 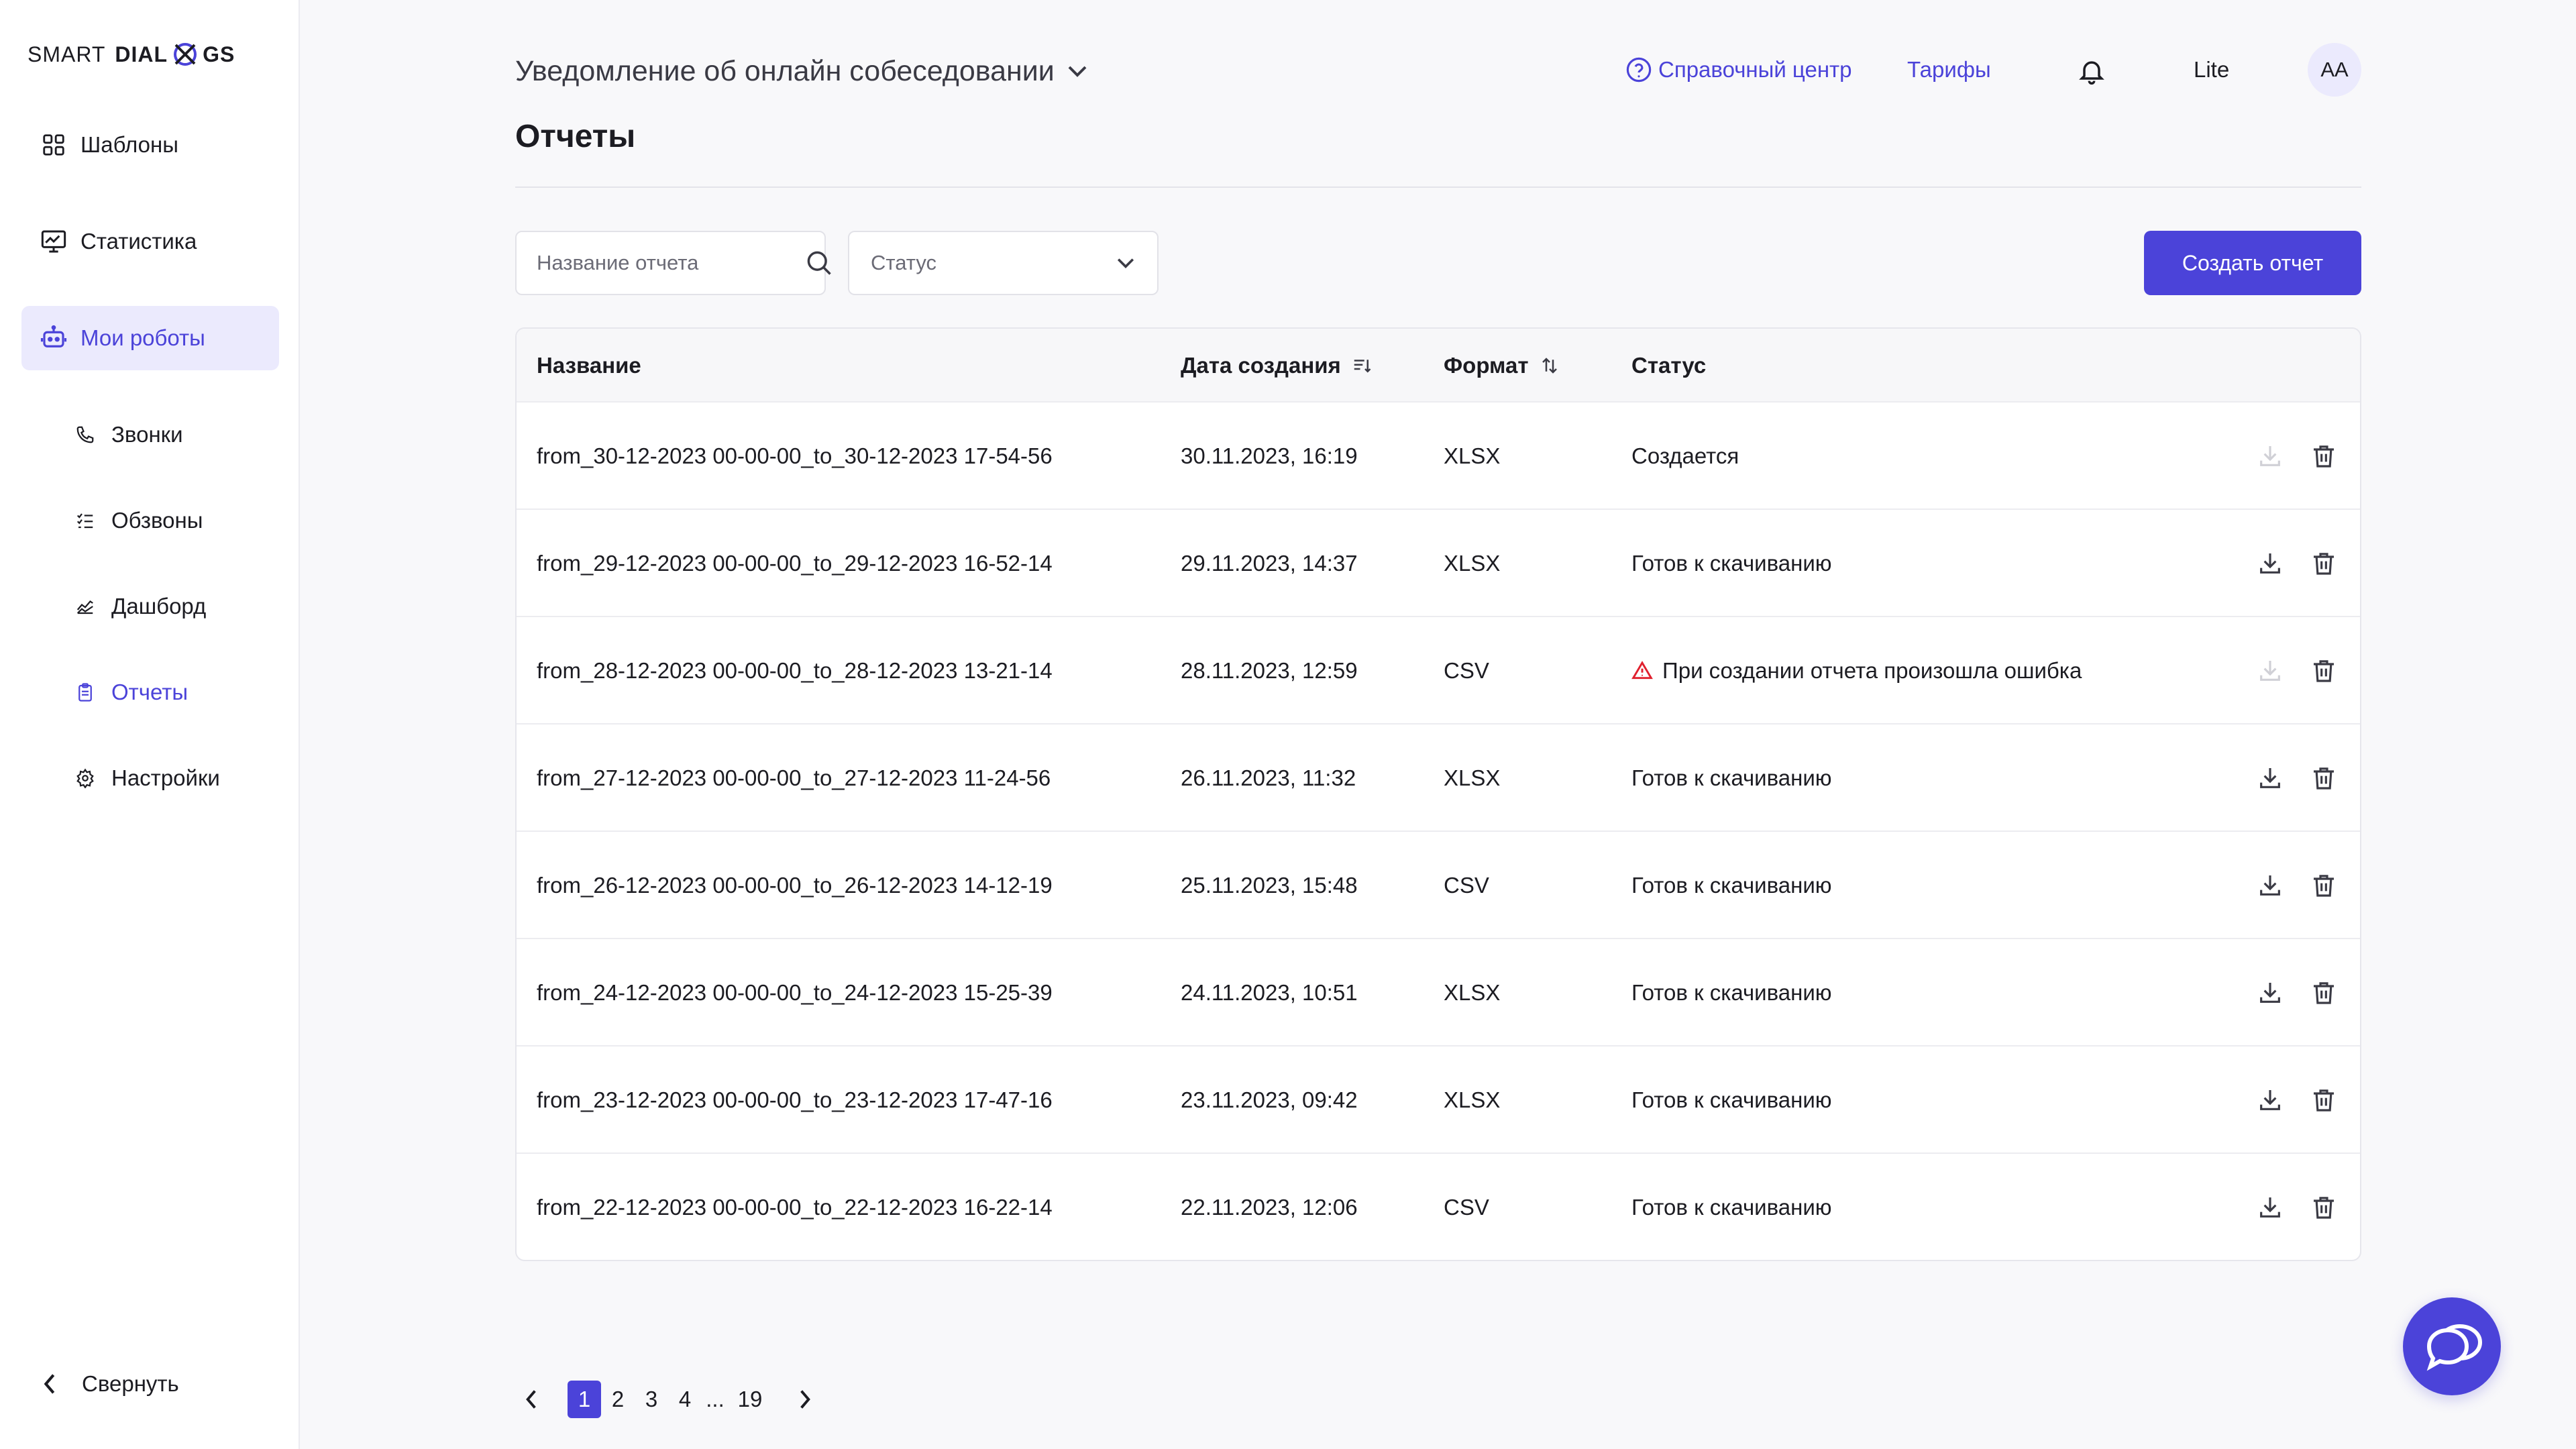 I want to click on report-created: 22.11.2023, 12:06, so click(x=1269, y=1207).